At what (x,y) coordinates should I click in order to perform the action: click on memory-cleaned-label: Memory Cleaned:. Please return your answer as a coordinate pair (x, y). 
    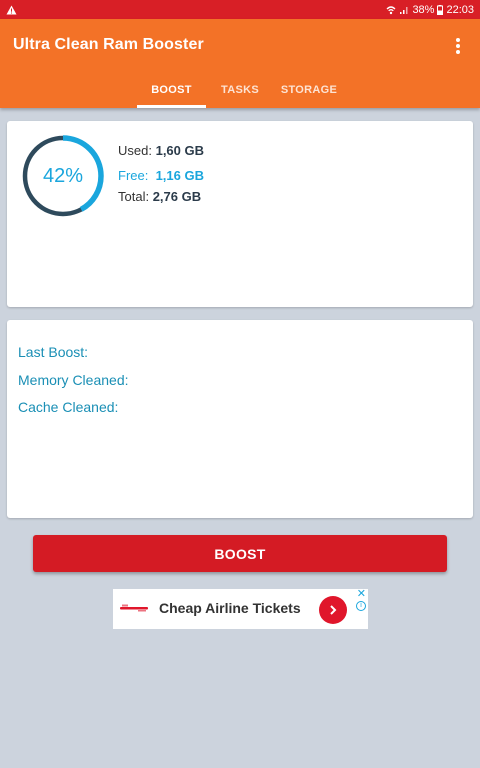
    Looking at the image, I should click on (73, 380).